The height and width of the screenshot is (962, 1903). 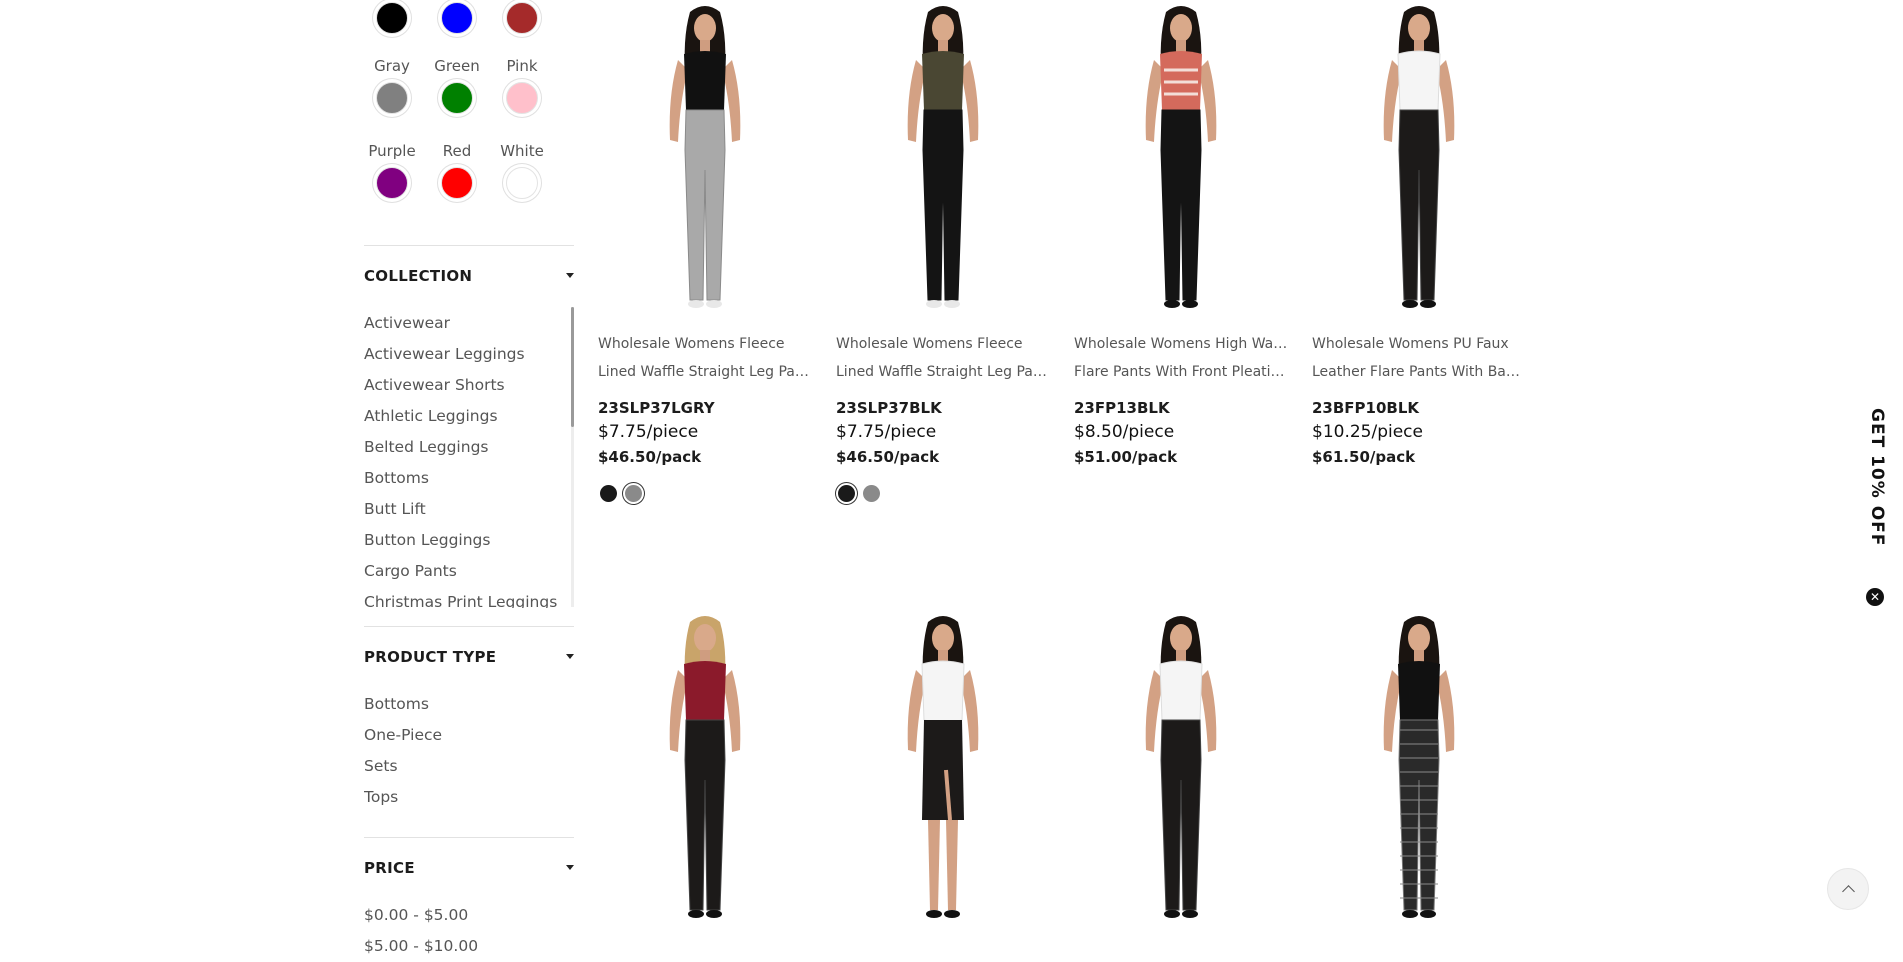 I want to click on collection-option: Activewear Shorts, so click(x=469, y=385).